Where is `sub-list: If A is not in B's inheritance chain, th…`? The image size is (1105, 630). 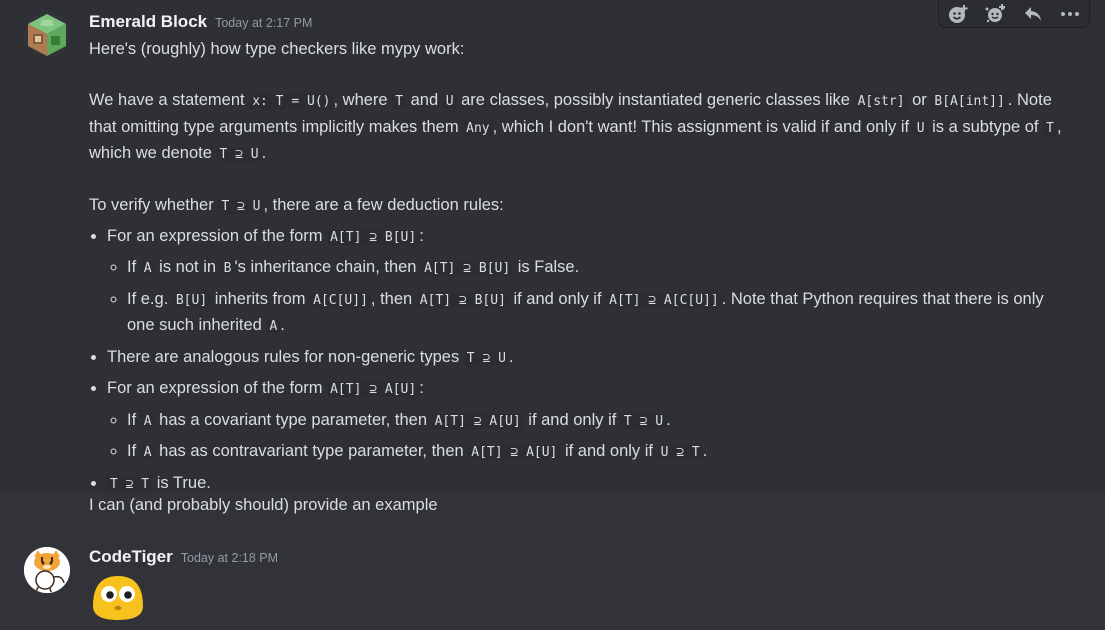 sub-list: If A is not in B's inheritance chain, th… is located at coordinates (588, 297).